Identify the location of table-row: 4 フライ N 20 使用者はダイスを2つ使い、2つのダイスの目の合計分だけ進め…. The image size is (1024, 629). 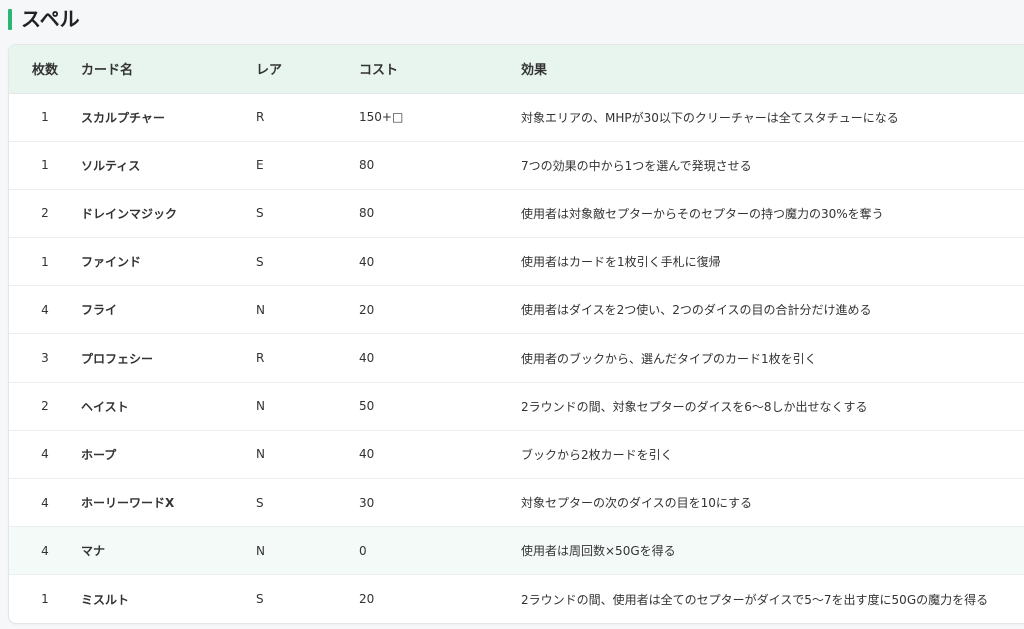
(516, 310).